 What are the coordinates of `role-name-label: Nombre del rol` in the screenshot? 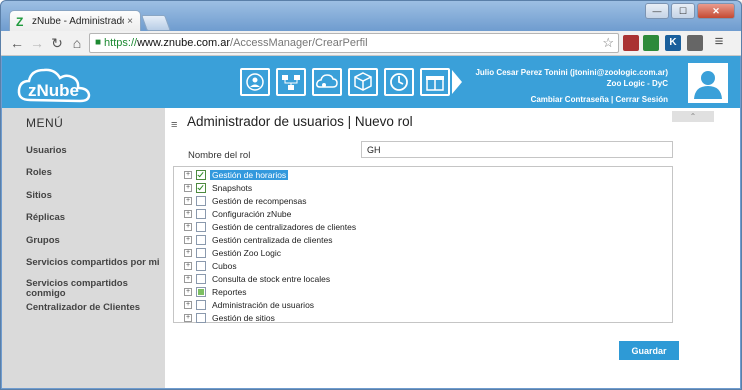 It's located at (219, 155).